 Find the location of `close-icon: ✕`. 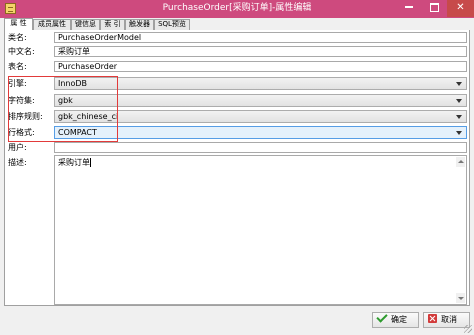

close-icon: ✕ is located at coordinates (460, 7).